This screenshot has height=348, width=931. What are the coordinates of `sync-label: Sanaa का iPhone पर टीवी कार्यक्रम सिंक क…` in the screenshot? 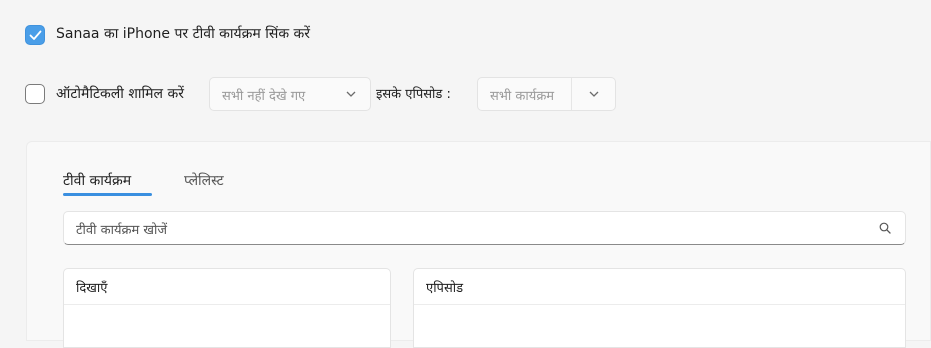 It's located at (183, 34).